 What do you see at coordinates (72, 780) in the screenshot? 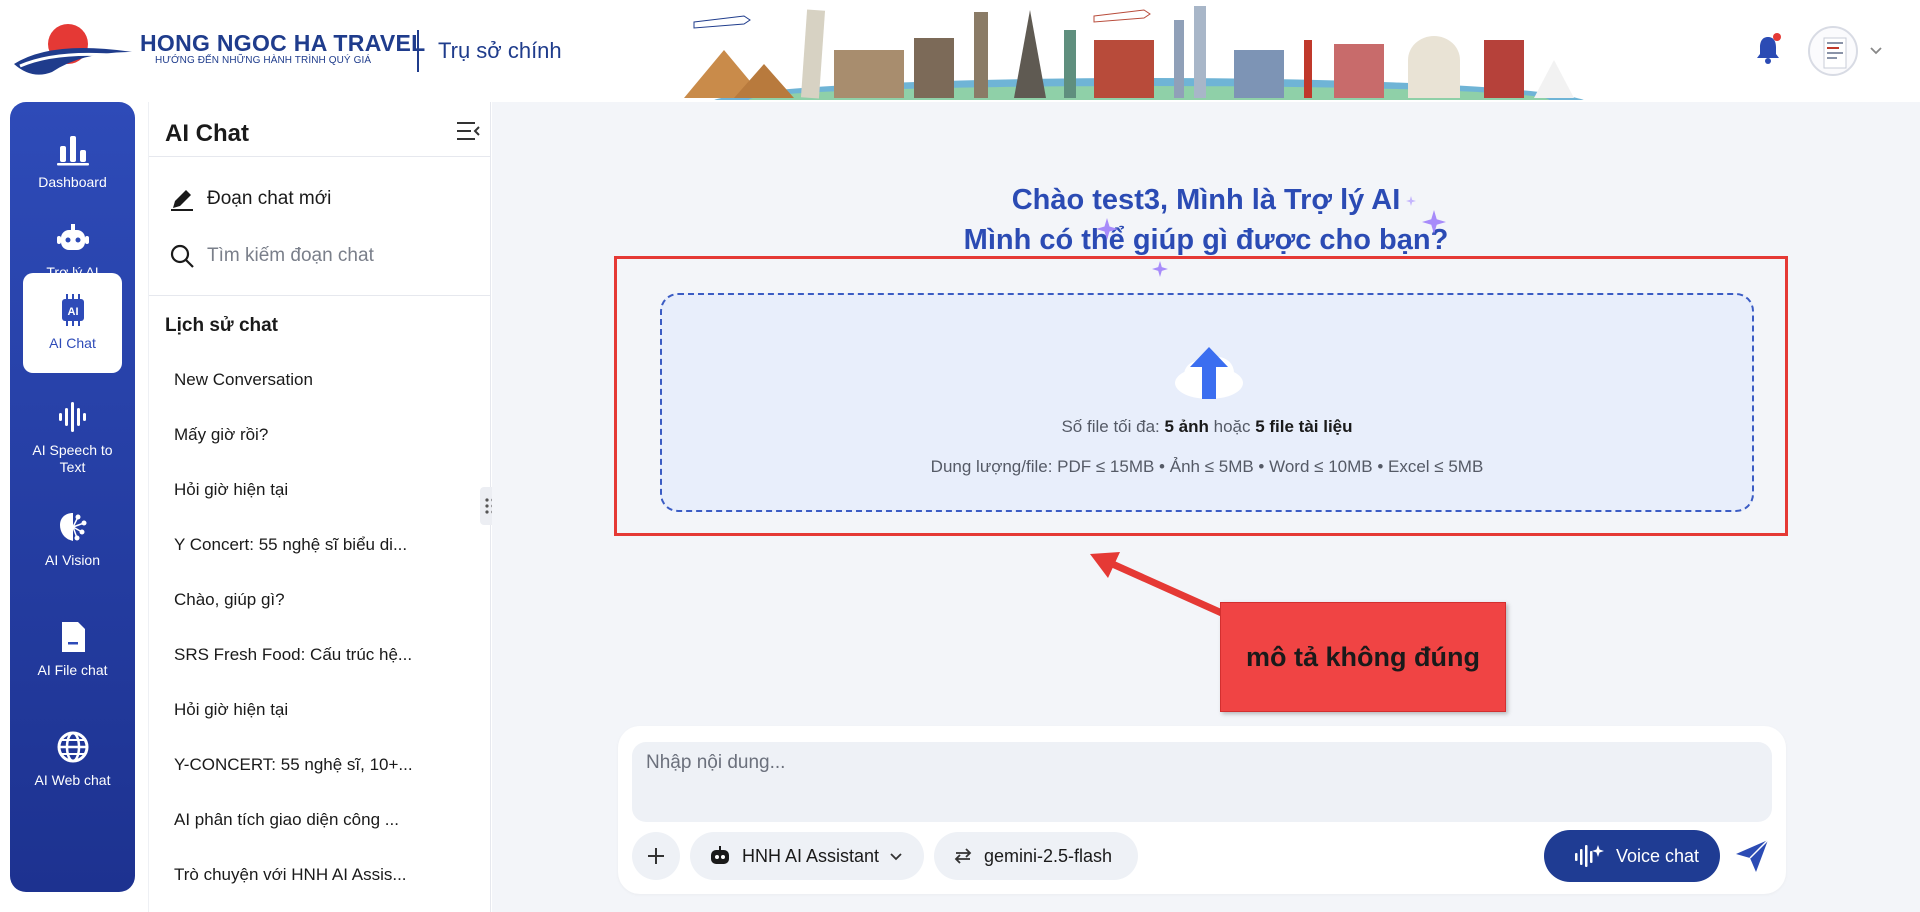
I see `rail-label: AI Web chat` at bounding box center [72, 780].